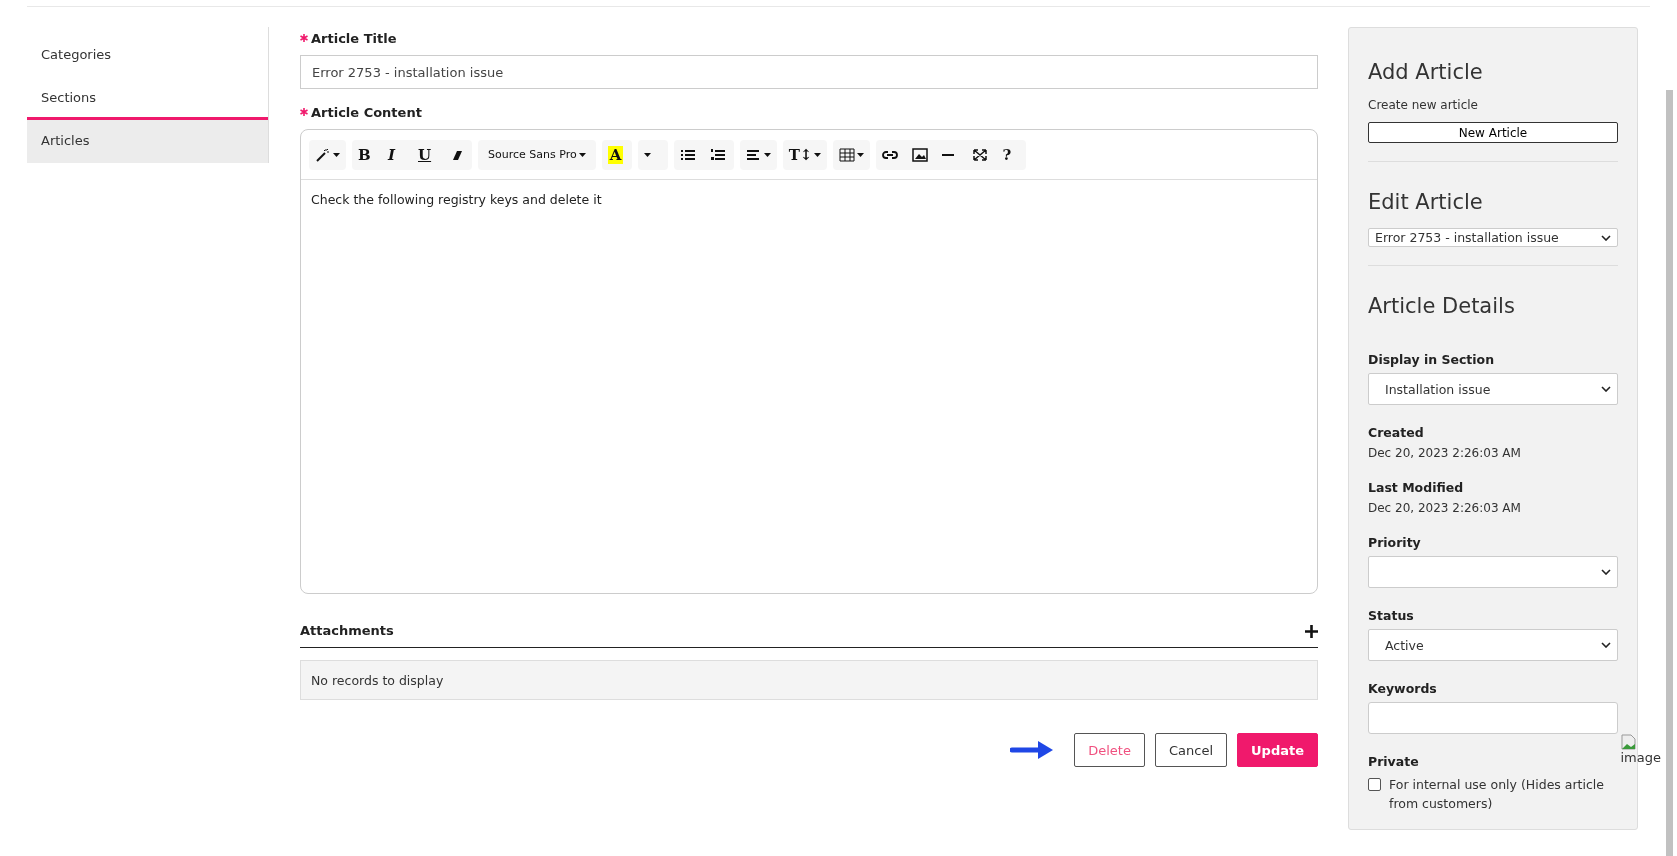 The image size is (1677, 856). What do you see at coordinates (1493, 237) in the screenshot?
I see `select-field: Error 2753 - installation issue` at bounding box center [1493, 237].